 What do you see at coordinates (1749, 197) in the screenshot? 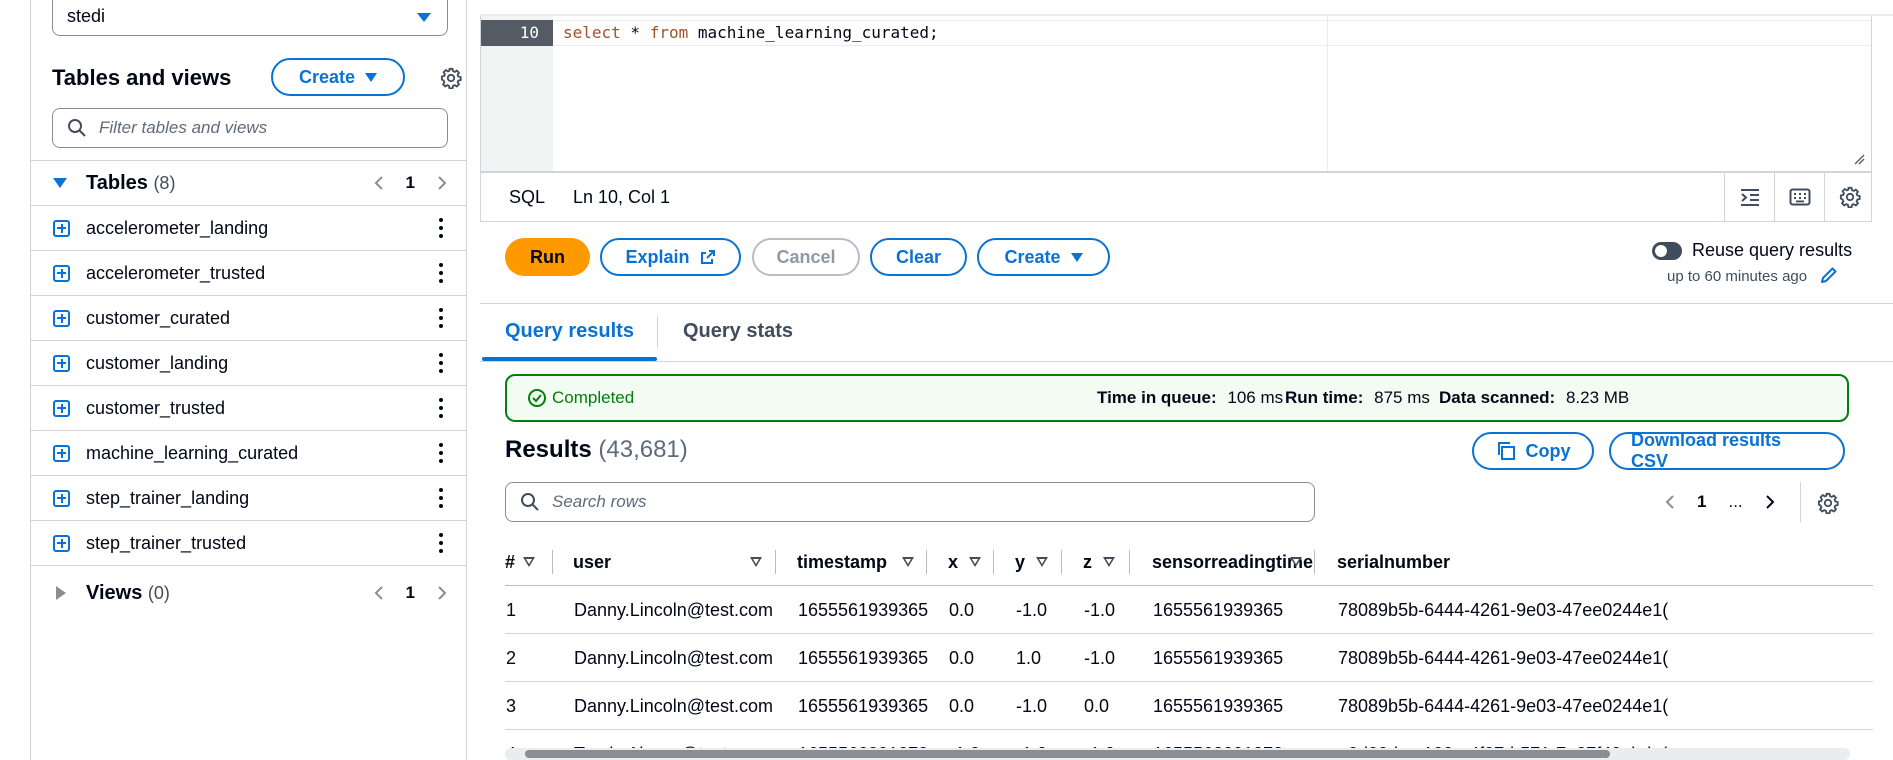
I see `format-query-button` at bounding box center [1749, 197].